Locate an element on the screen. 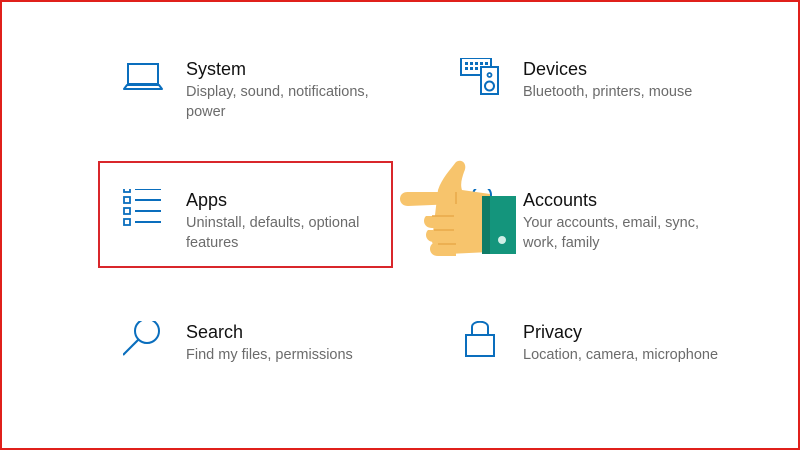 The image size is (800, 450). tile-description: Find my files, permissions is located at coordinates (269, 355).